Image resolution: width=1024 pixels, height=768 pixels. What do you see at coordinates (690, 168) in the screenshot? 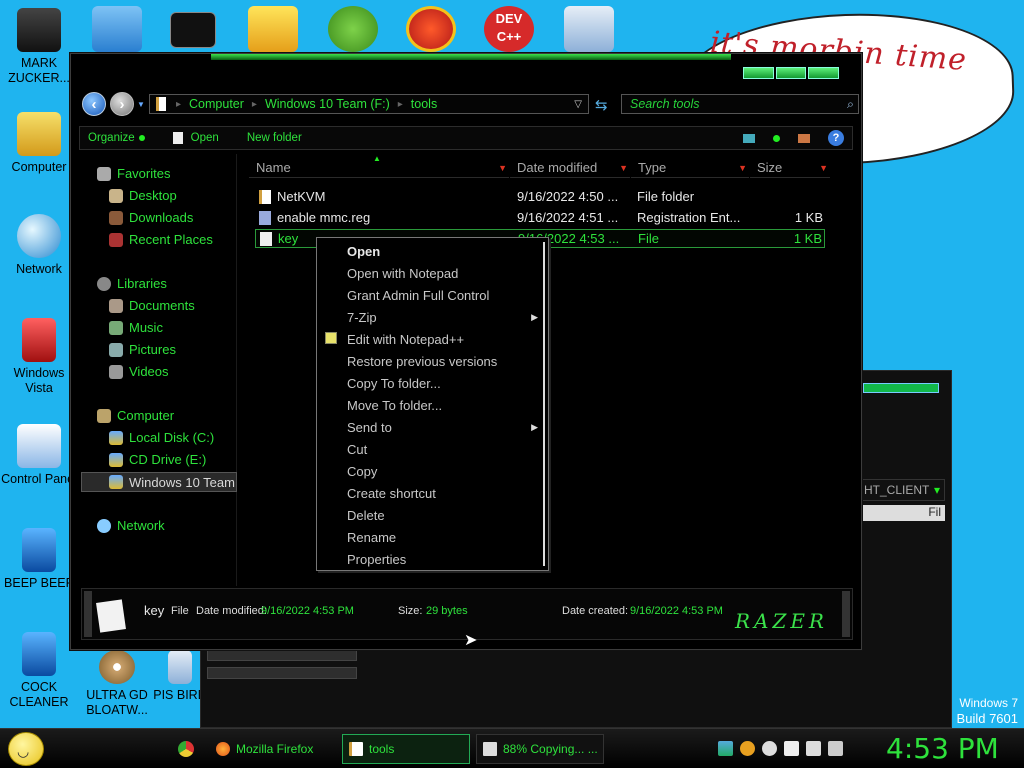
I see `column-type: Type ▼` at bounding box center [690, 168].